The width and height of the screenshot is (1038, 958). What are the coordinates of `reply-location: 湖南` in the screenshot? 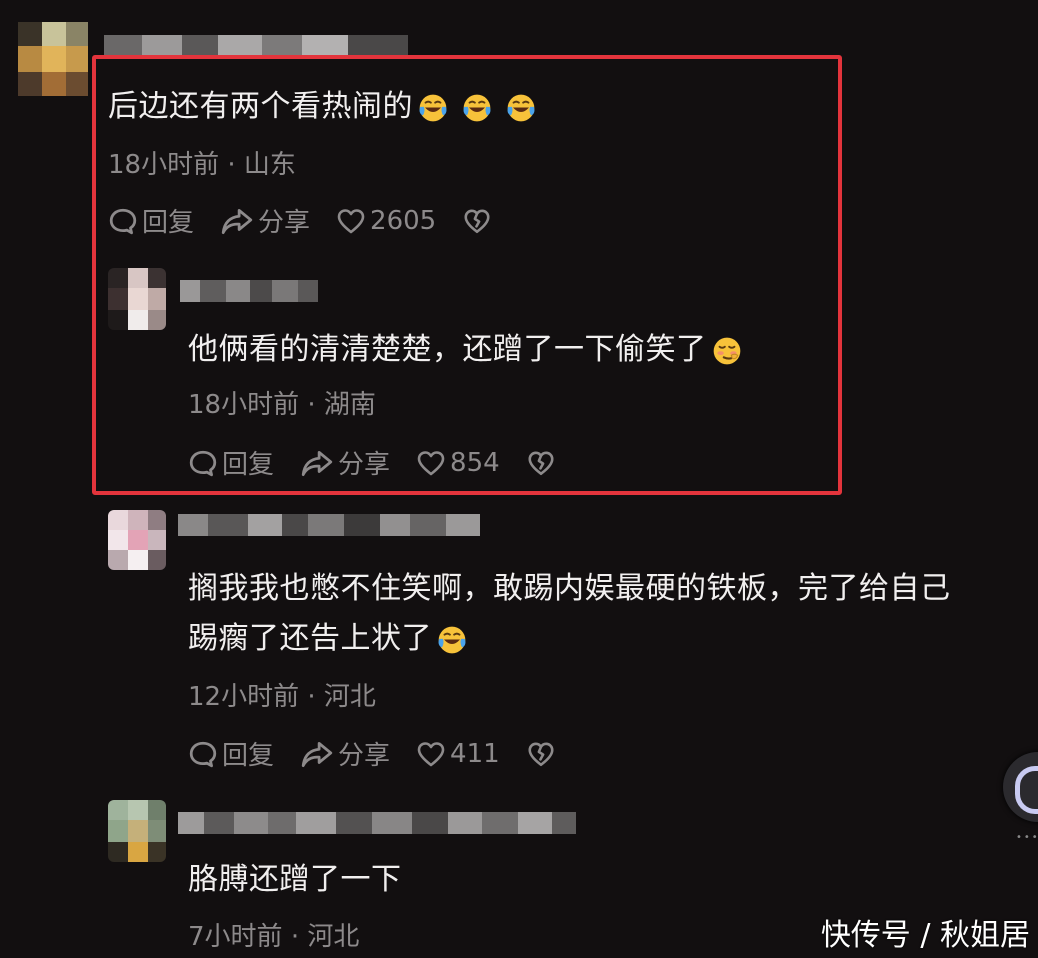 It's located at (349, 405).